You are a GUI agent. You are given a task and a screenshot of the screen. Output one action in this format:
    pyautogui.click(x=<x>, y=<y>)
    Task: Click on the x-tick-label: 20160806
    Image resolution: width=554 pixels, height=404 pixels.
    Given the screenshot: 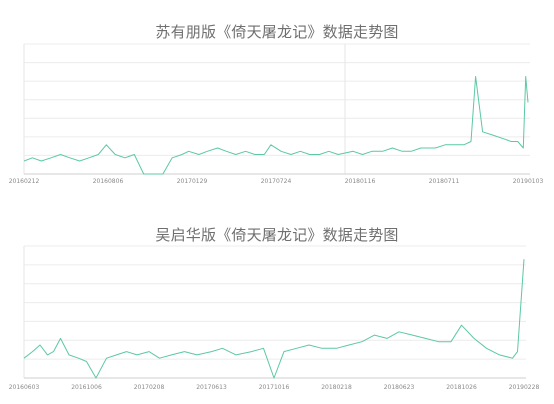 What is the action you would take?
    pyautogui.click(x=108, y=181)
    